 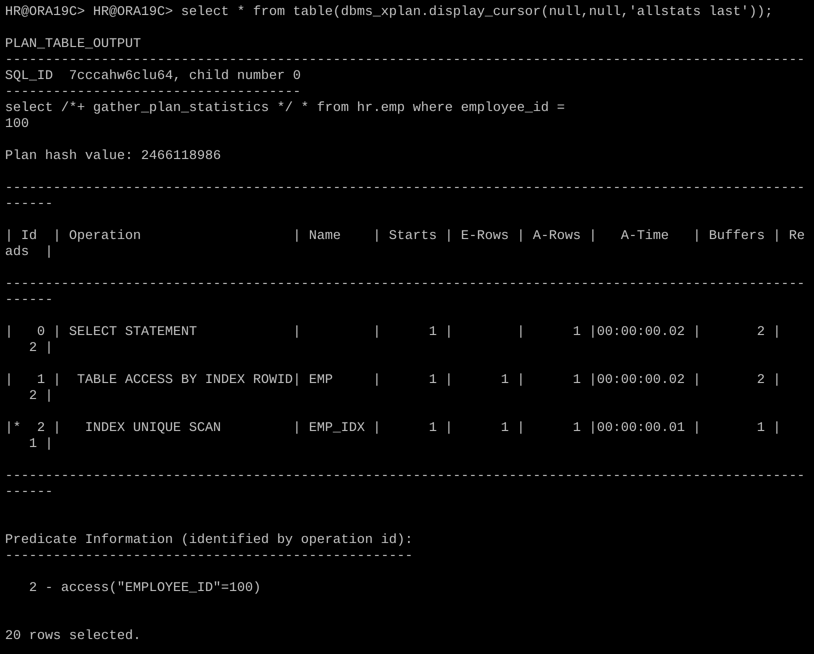 What do you see at coordinates (73, 637) in the screenshot?
I see `output-line: 20 rows selected.` at bounding box center [73, 637].